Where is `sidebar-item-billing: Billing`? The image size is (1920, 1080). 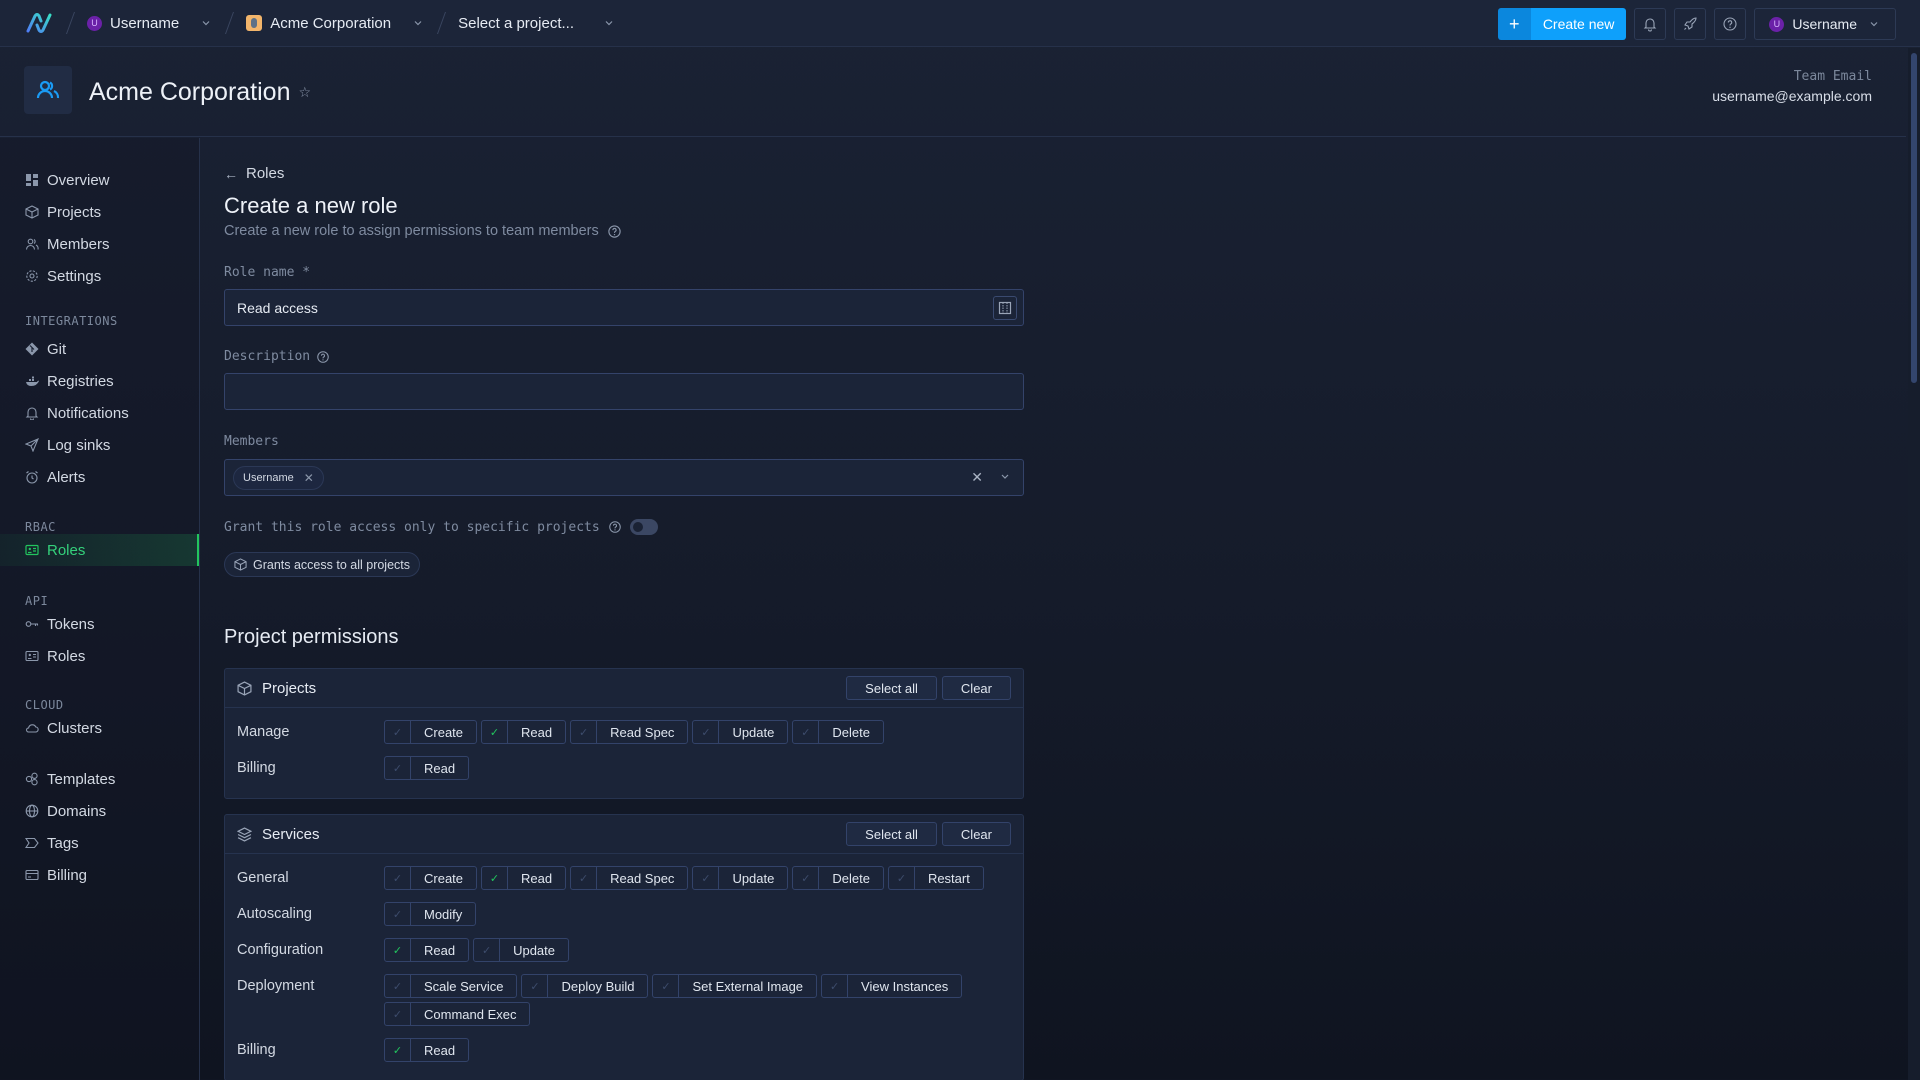
sidebar-item-billing: Billing is located at coordinates (99, 875).